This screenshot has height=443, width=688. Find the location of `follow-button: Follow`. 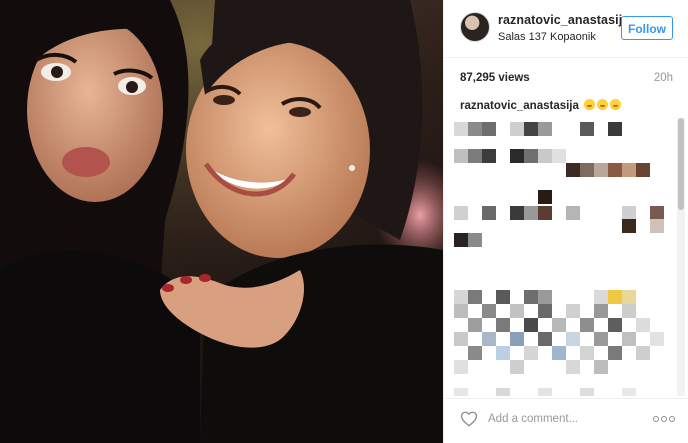

follow-button: Follow is located at coordinates (647, 28).